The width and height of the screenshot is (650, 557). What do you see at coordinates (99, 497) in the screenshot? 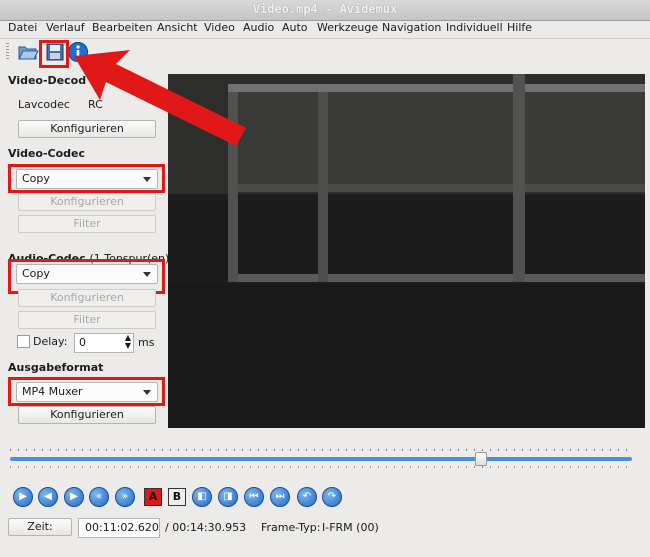
I see `previous-keyframe-button: «` at bounding box center [99, 497].